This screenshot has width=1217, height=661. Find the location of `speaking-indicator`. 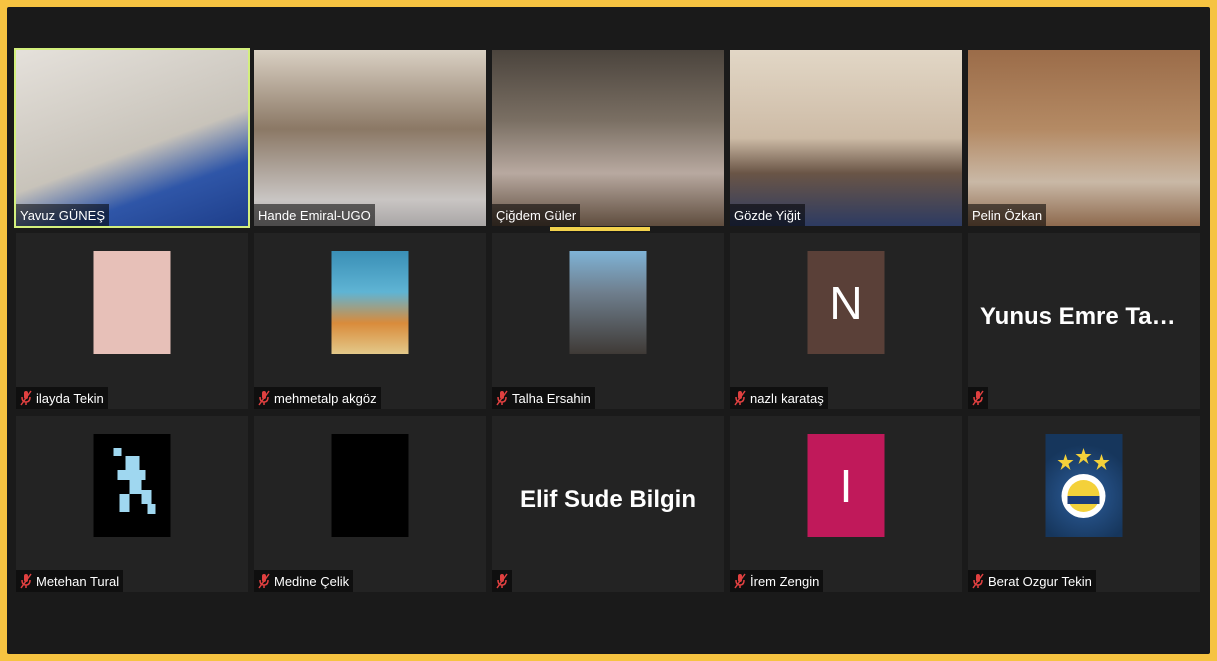

speaking-indicator is located at coordinates (600, 229).